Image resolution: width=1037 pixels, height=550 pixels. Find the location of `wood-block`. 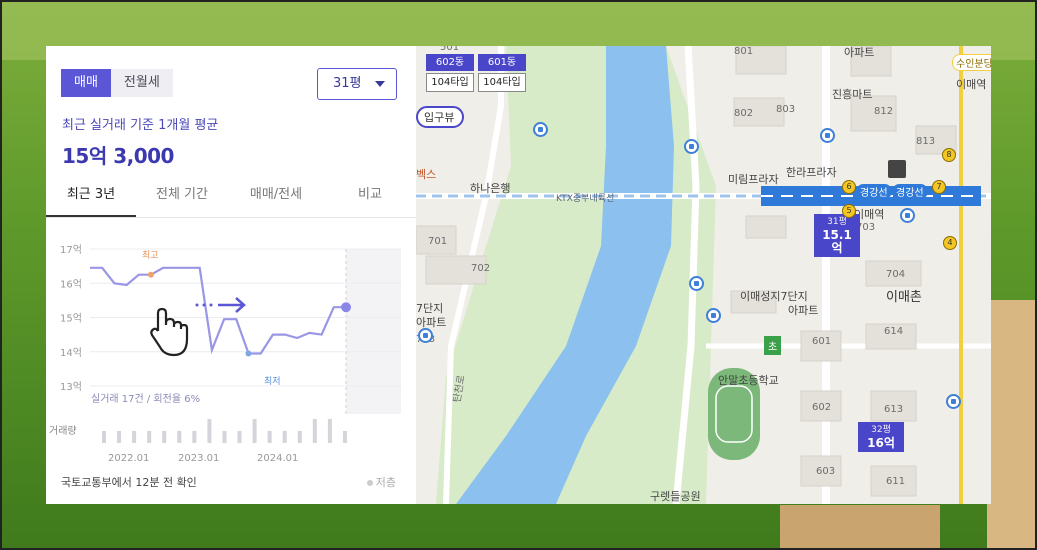

wood-block is located at coordinates (1012, 425).